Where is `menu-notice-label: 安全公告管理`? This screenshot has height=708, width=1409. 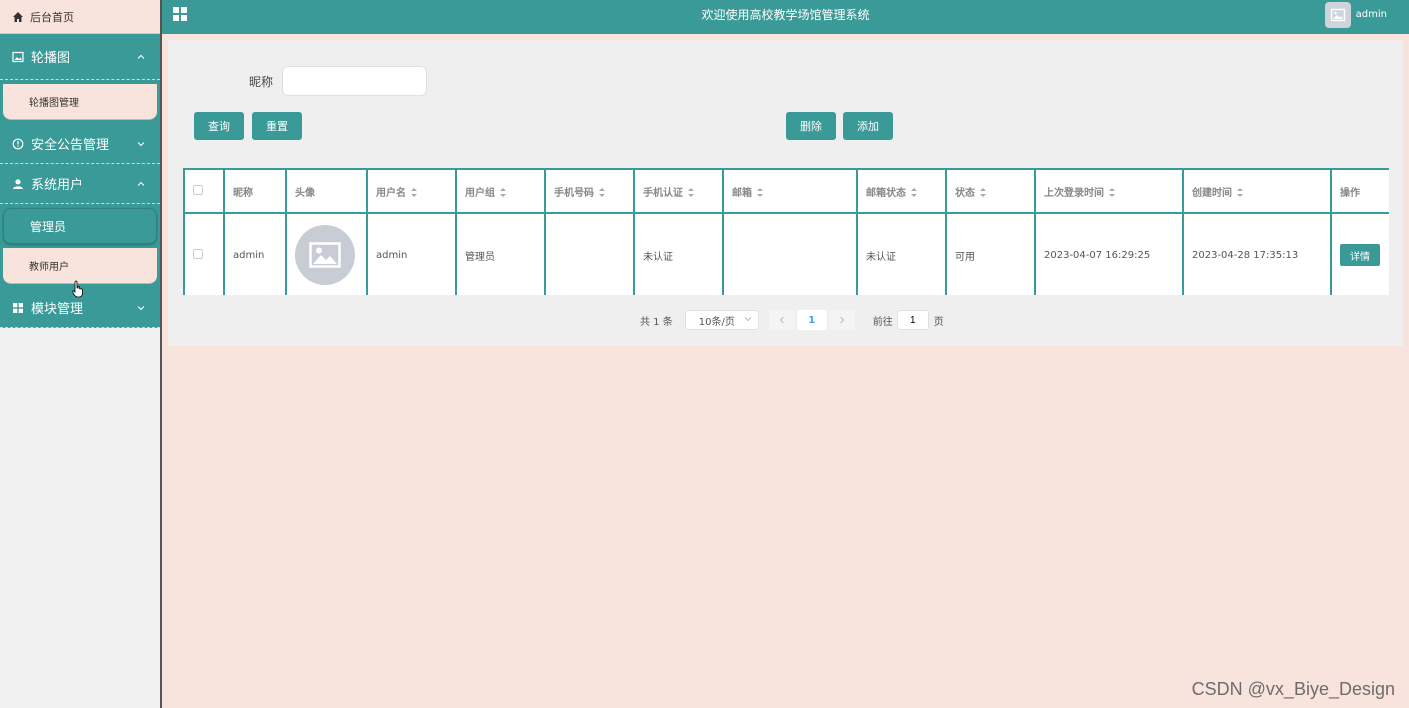 menu-notice-label: 安全公告管理 is located at coordinates (70, 145).